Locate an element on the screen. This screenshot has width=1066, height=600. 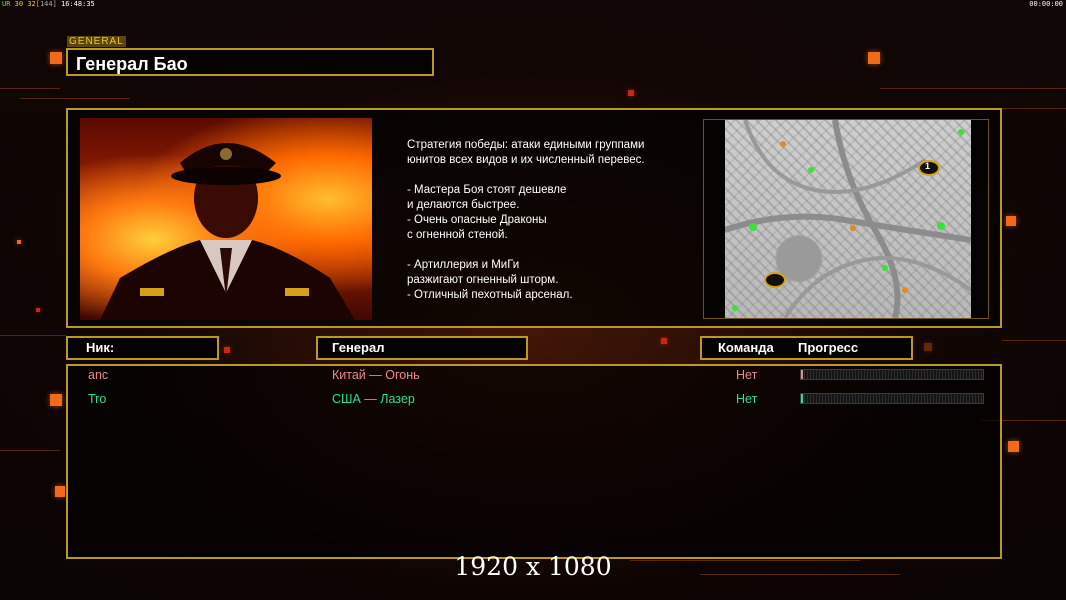
fps-overlay: UR 30 32[144] 16:48:35 is located at coordinates (48, 4).